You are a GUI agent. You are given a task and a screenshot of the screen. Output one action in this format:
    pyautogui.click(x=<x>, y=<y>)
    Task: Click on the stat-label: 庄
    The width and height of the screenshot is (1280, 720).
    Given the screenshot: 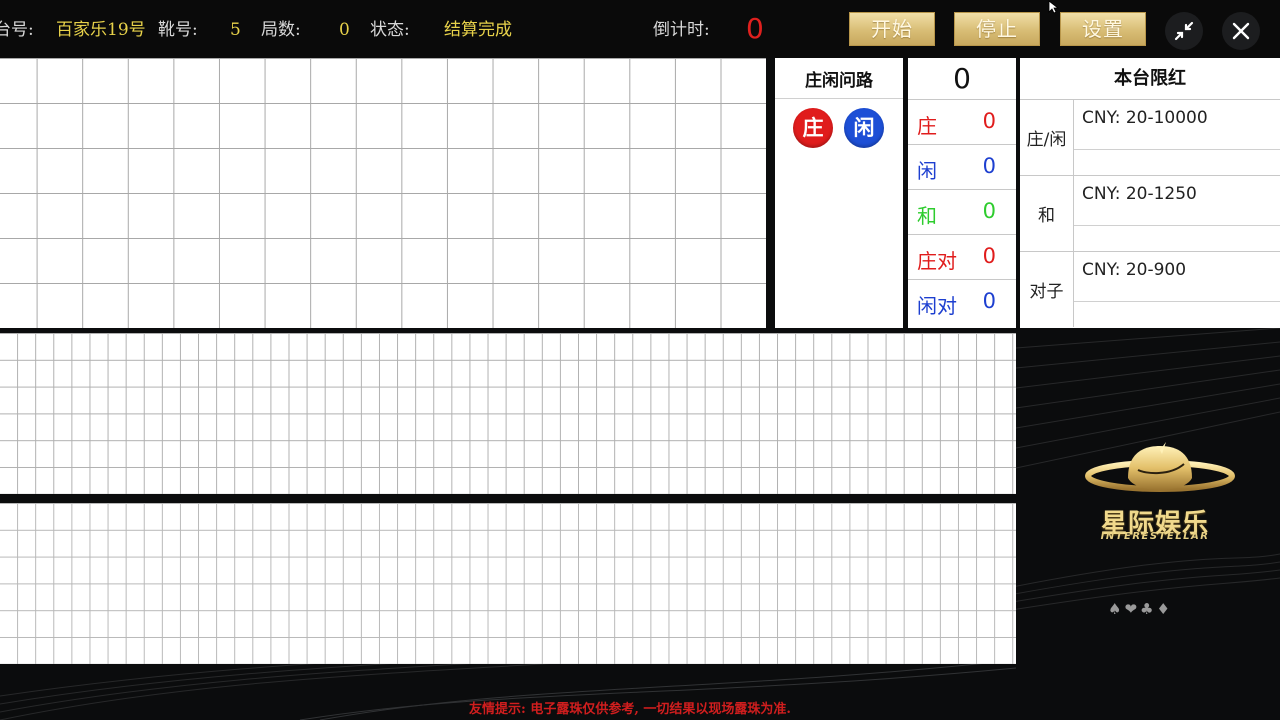 What is the action you would take?
    pyautogui.click(x=927, y=126)
    